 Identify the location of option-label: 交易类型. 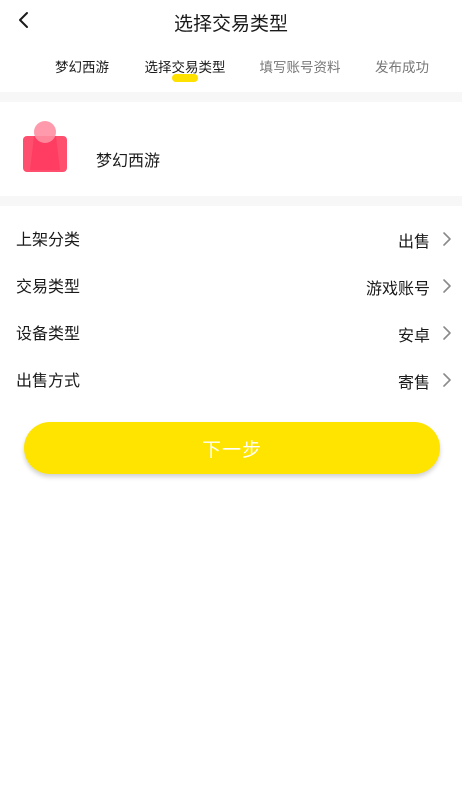
(48, 286).